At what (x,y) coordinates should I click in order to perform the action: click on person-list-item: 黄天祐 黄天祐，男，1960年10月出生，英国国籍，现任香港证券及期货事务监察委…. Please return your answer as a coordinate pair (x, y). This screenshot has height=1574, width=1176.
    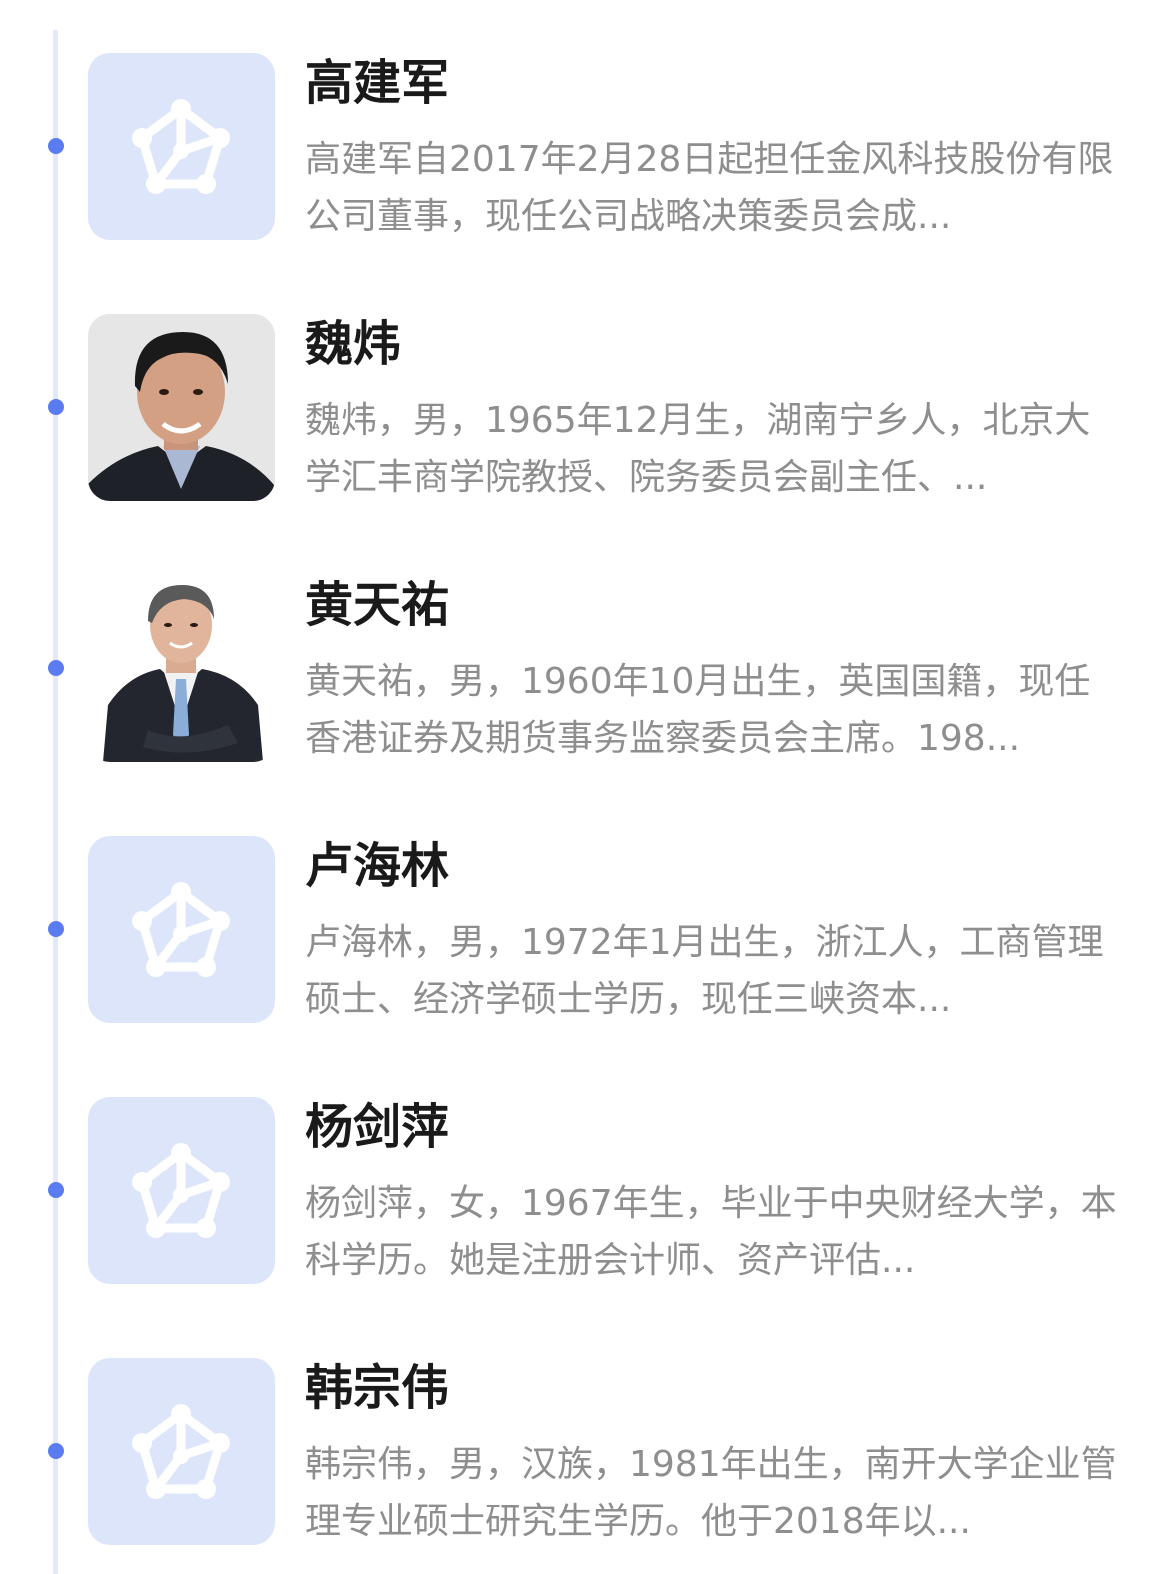
    Looking at the image, I should click on (588, 675).